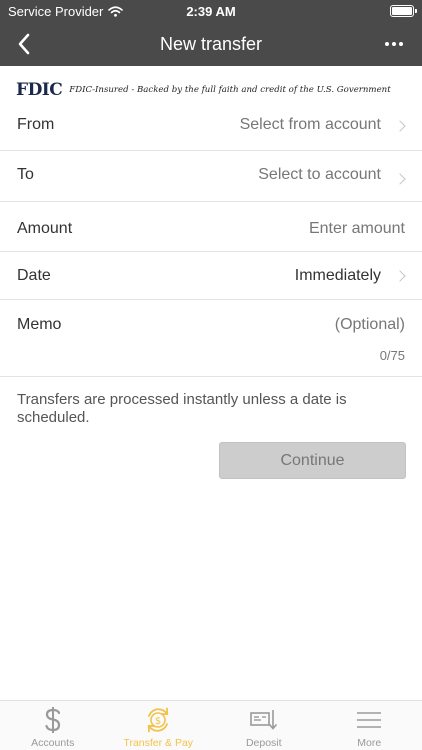 The image size is (422, 750). I want to click on to-label: To, so click(25, 174).